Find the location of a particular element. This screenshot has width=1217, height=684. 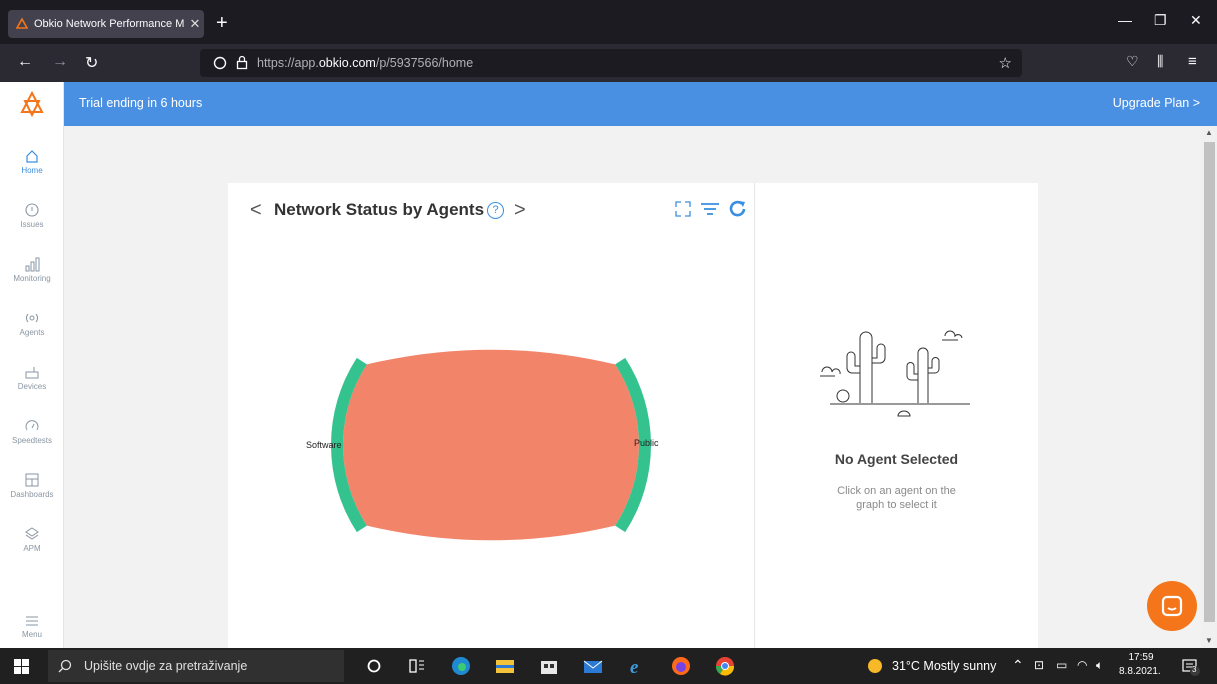

sidebar-item-dashboards: Dashboards is located at coordinates (32, 485).